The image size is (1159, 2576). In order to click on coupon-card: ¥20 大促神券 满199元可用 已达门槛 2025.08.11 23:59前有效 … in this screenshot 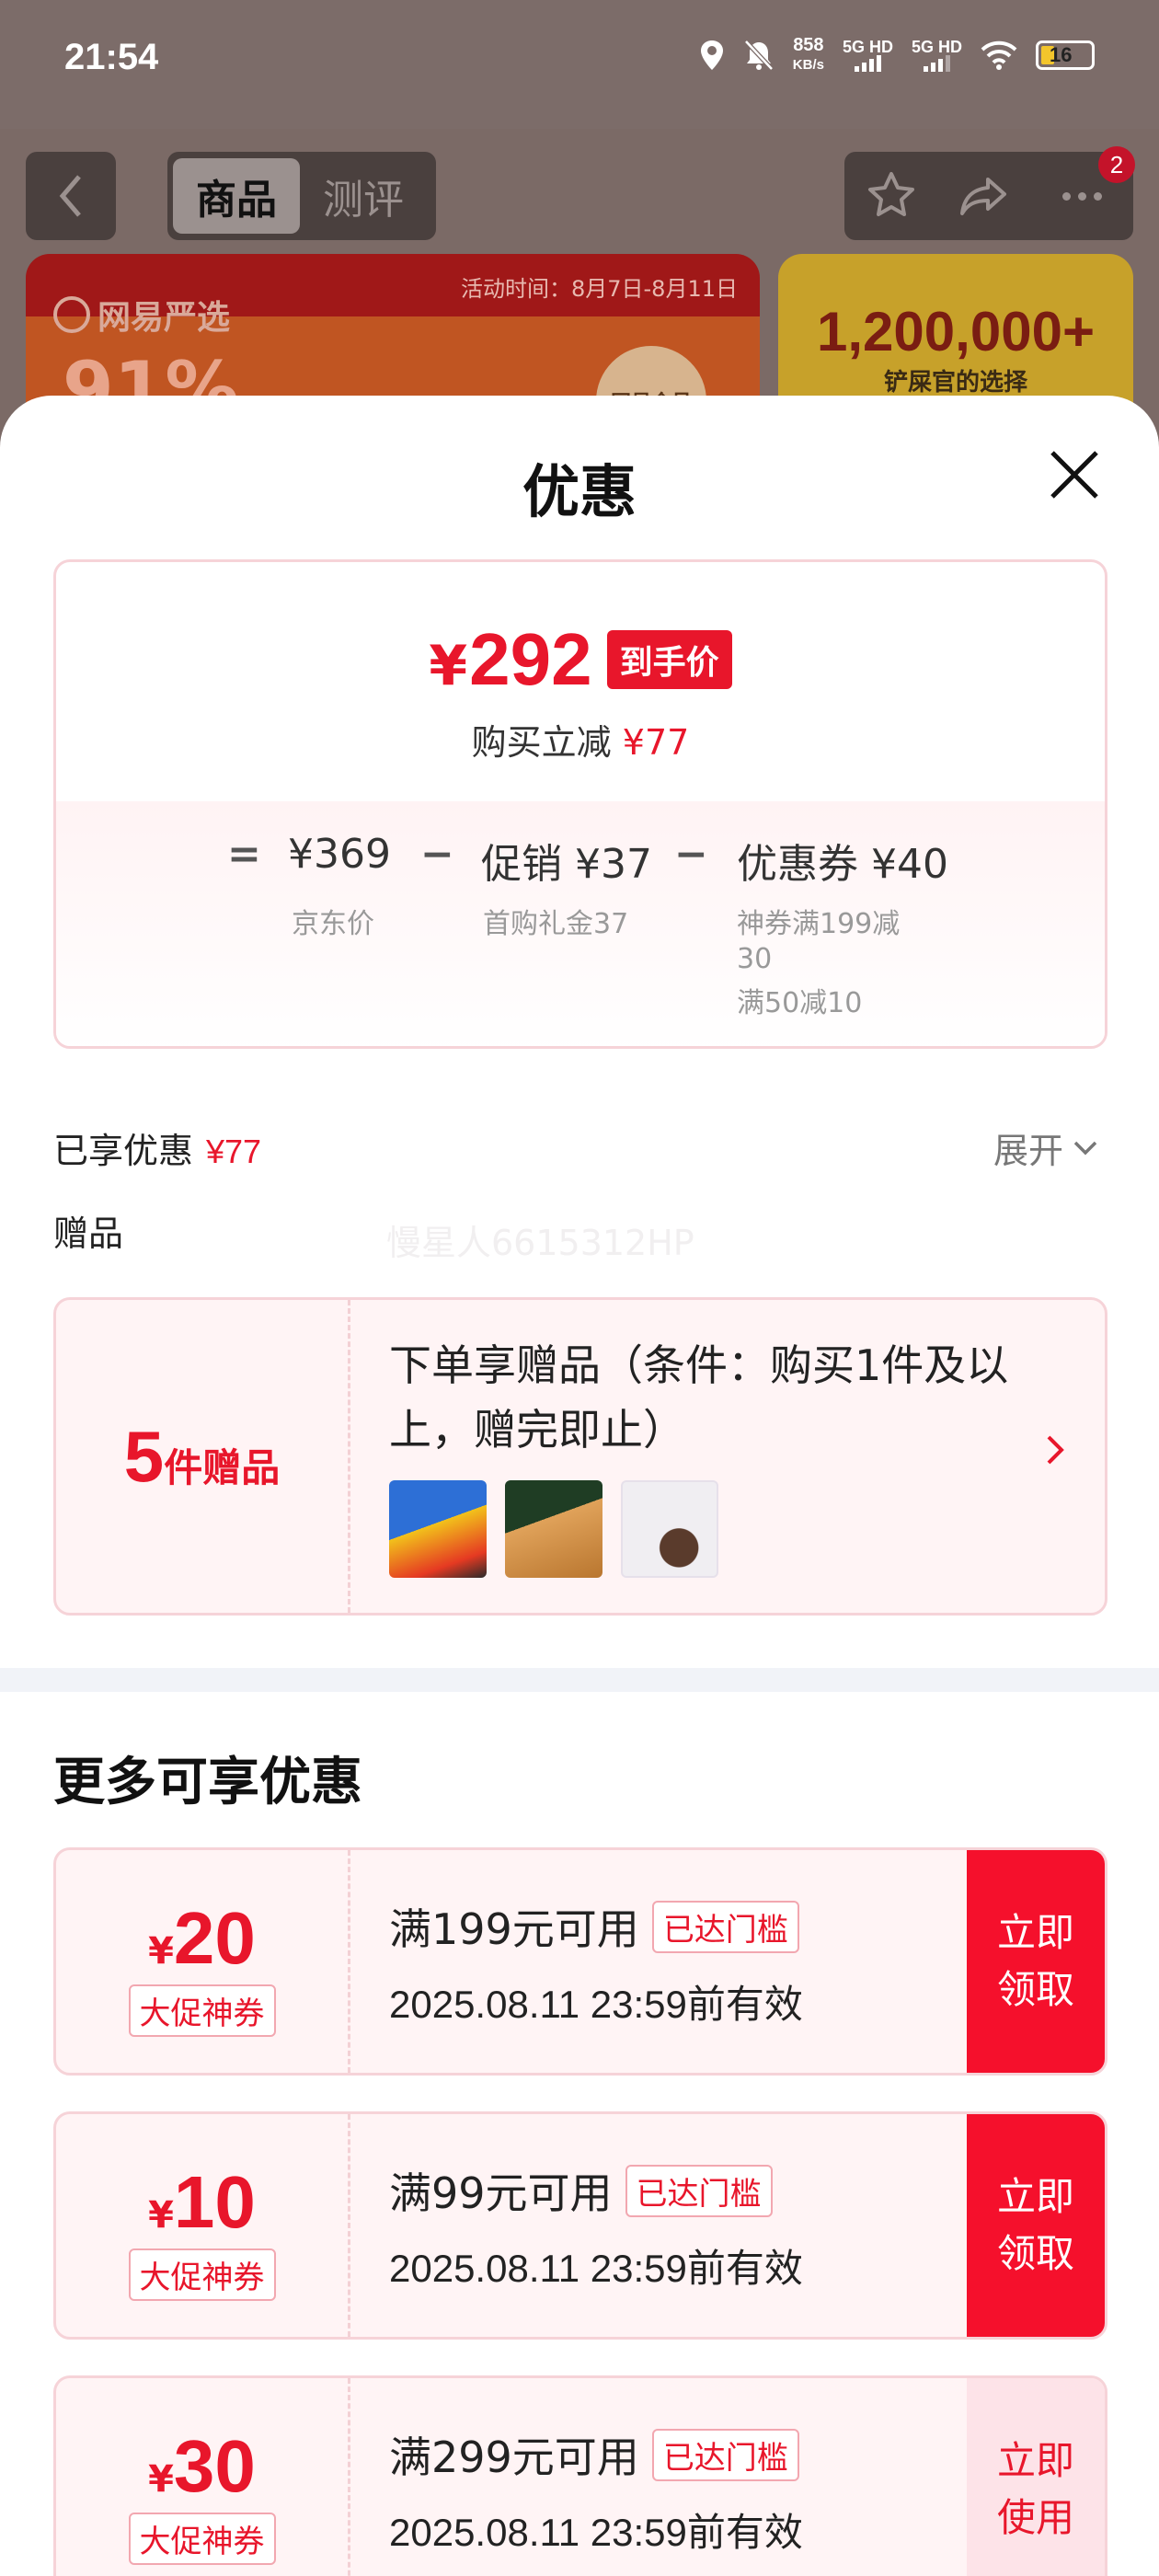, I will do `click(580, 1961)`.